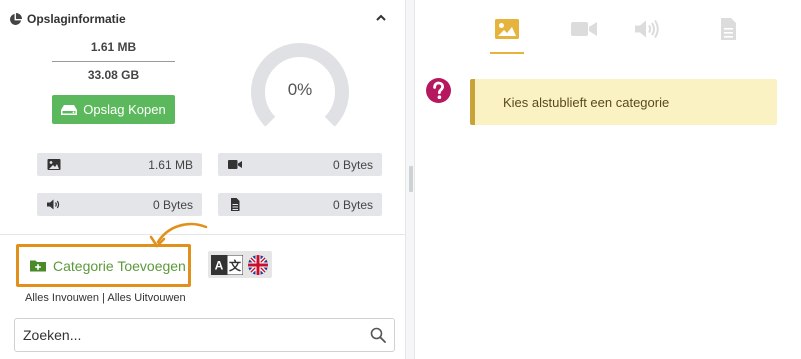  What do you see at coordinates (608, 28) in the screenshot?
I see `media-type-tabs` at bounding box center [608, 28].